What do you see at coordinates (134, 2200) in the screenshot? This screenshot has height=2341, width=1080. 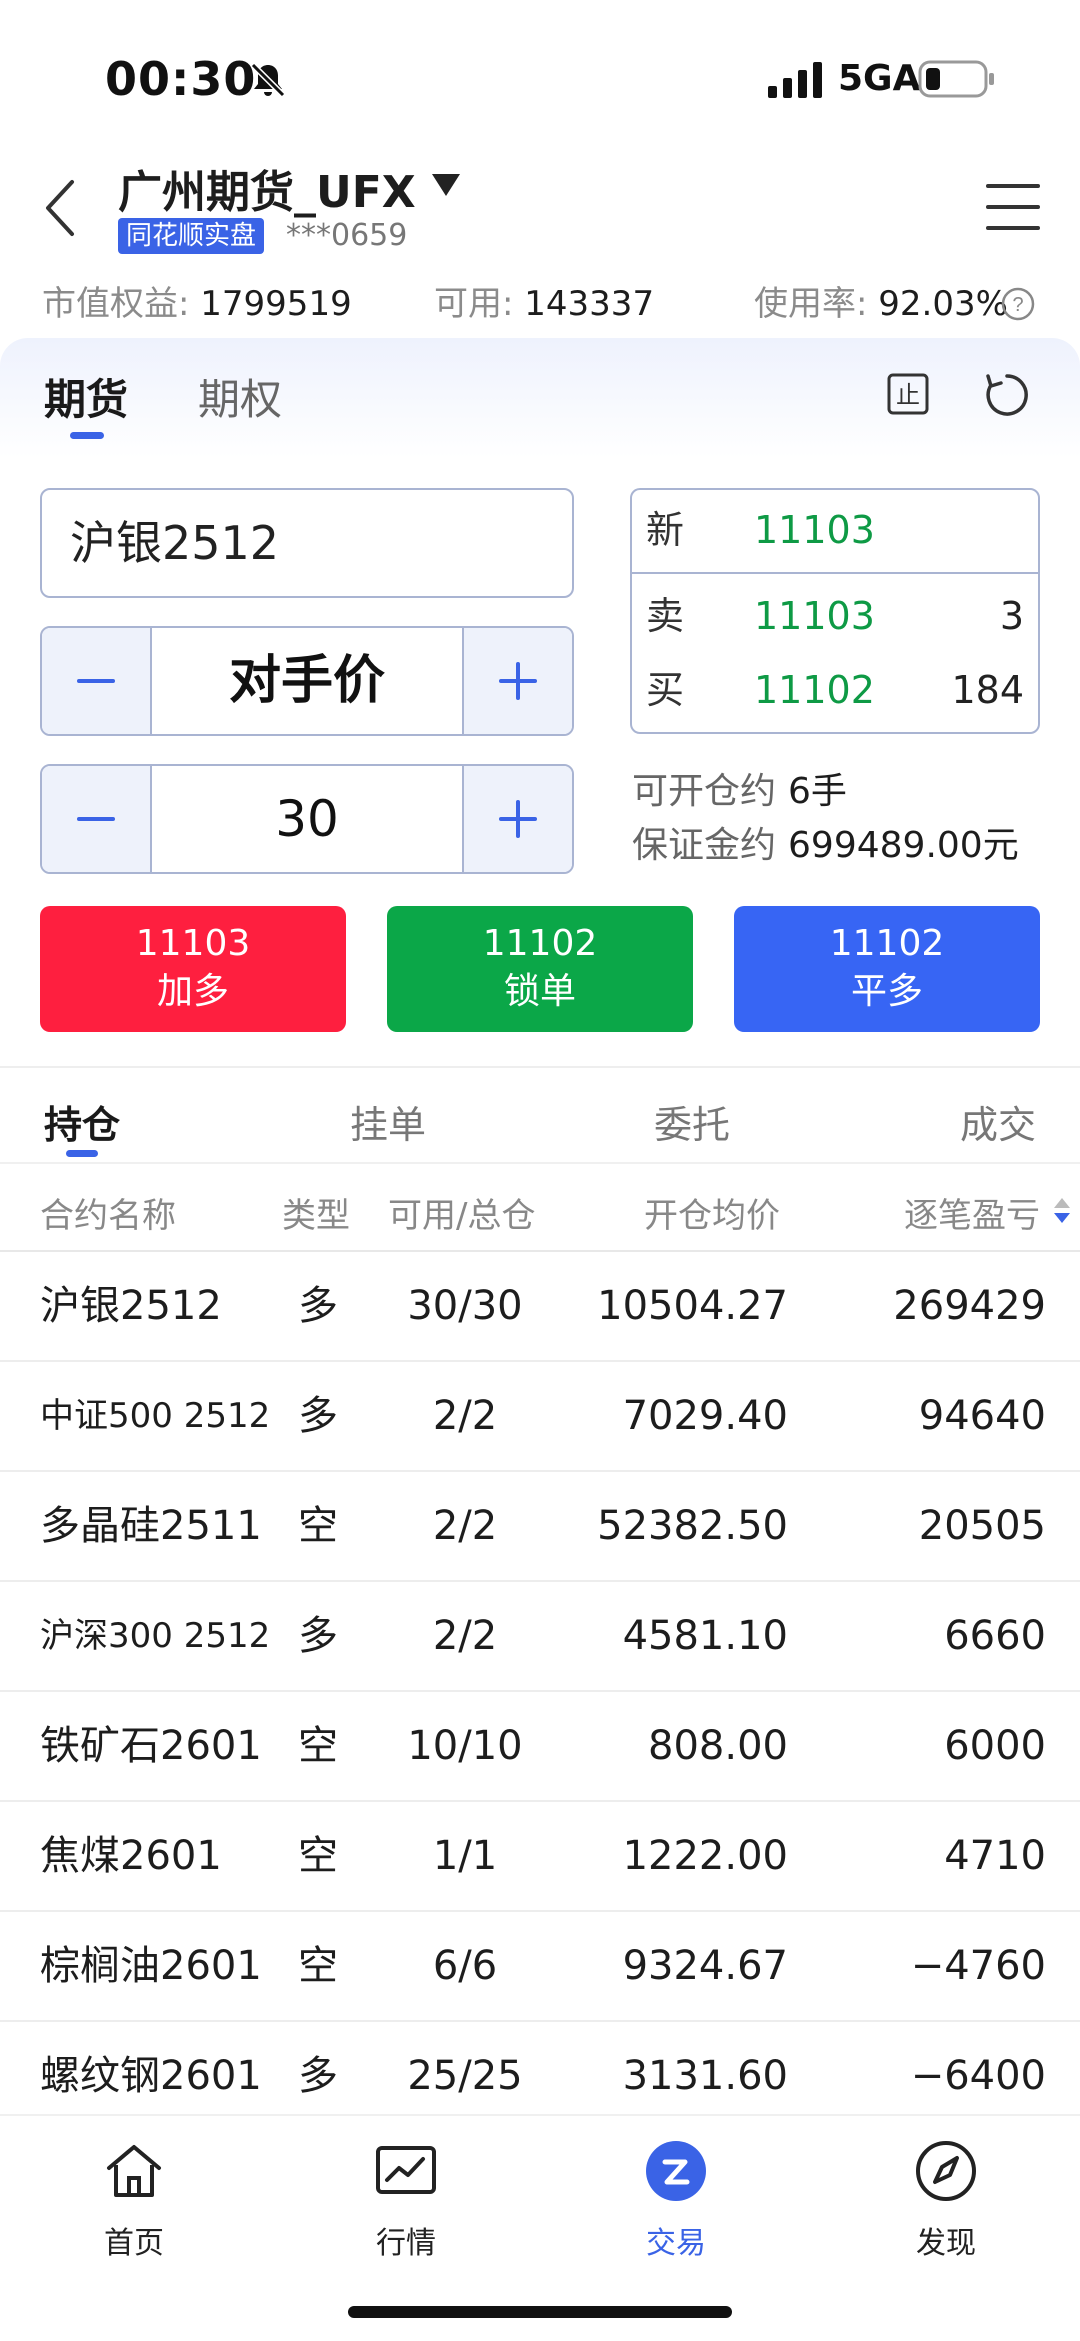 I see `nav-home: 首页` at bounding box center [134, 2200].